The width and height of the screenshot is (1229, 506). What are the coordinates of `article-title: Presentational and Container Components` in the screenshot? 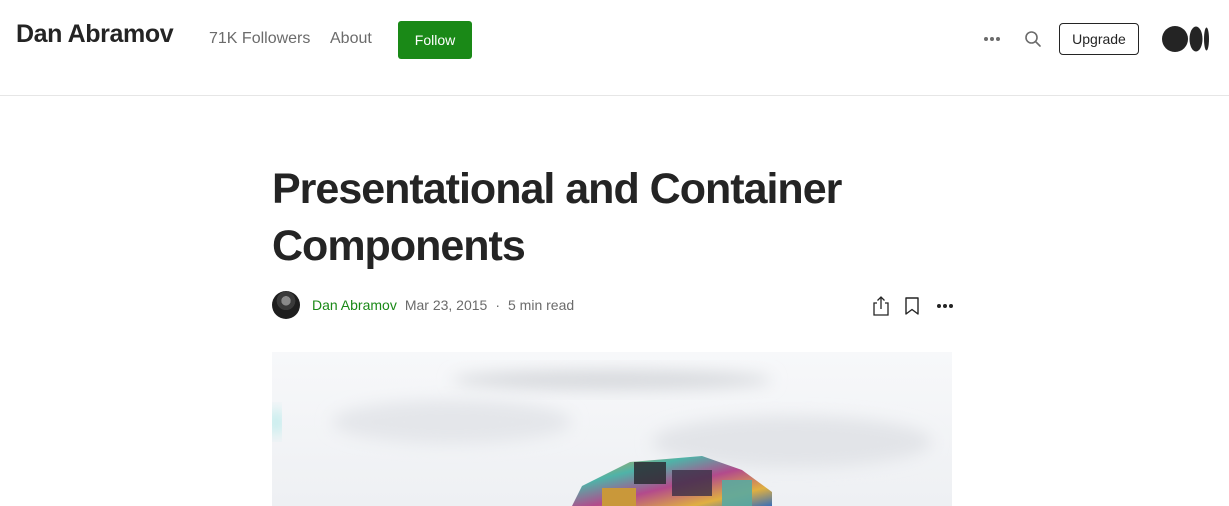 It's located at (557, 217).